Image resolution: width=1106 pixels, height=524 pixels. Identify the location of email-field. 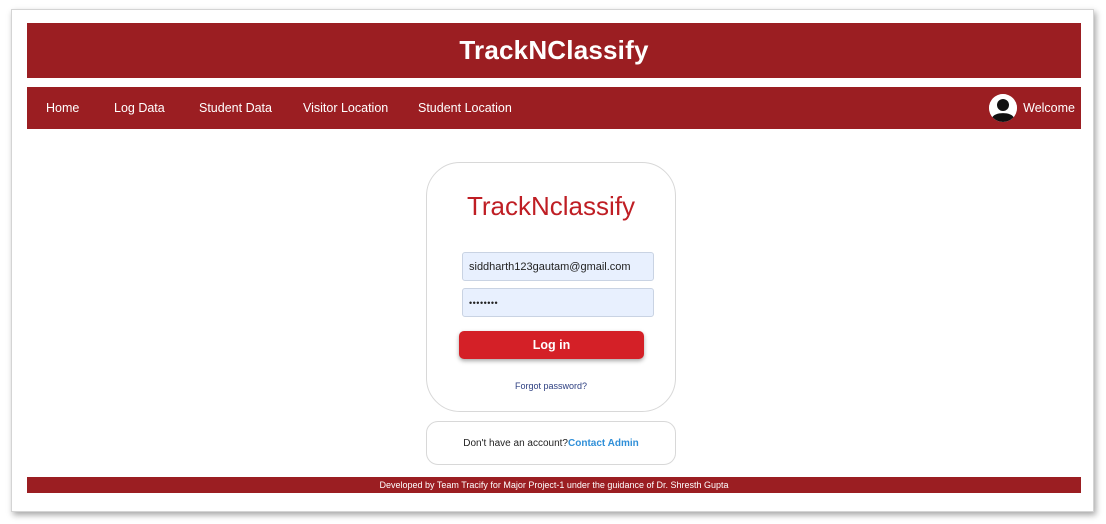
(558, 266).